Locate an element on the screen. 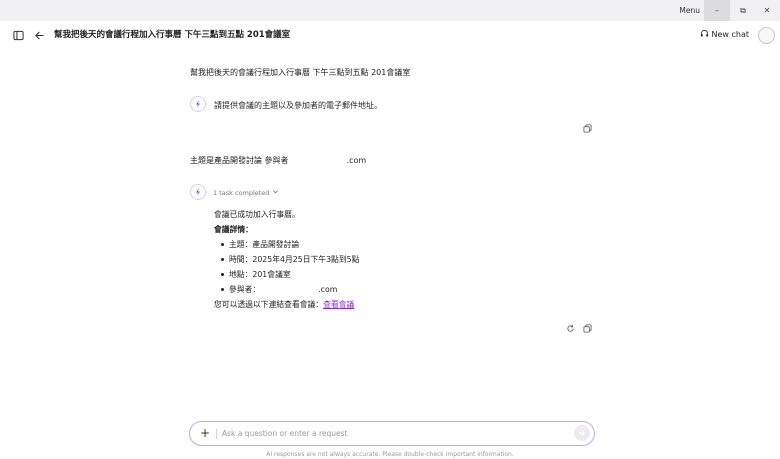 This screenshot has width=780, height=459. headset-icon is located at coordinates (704, 34).